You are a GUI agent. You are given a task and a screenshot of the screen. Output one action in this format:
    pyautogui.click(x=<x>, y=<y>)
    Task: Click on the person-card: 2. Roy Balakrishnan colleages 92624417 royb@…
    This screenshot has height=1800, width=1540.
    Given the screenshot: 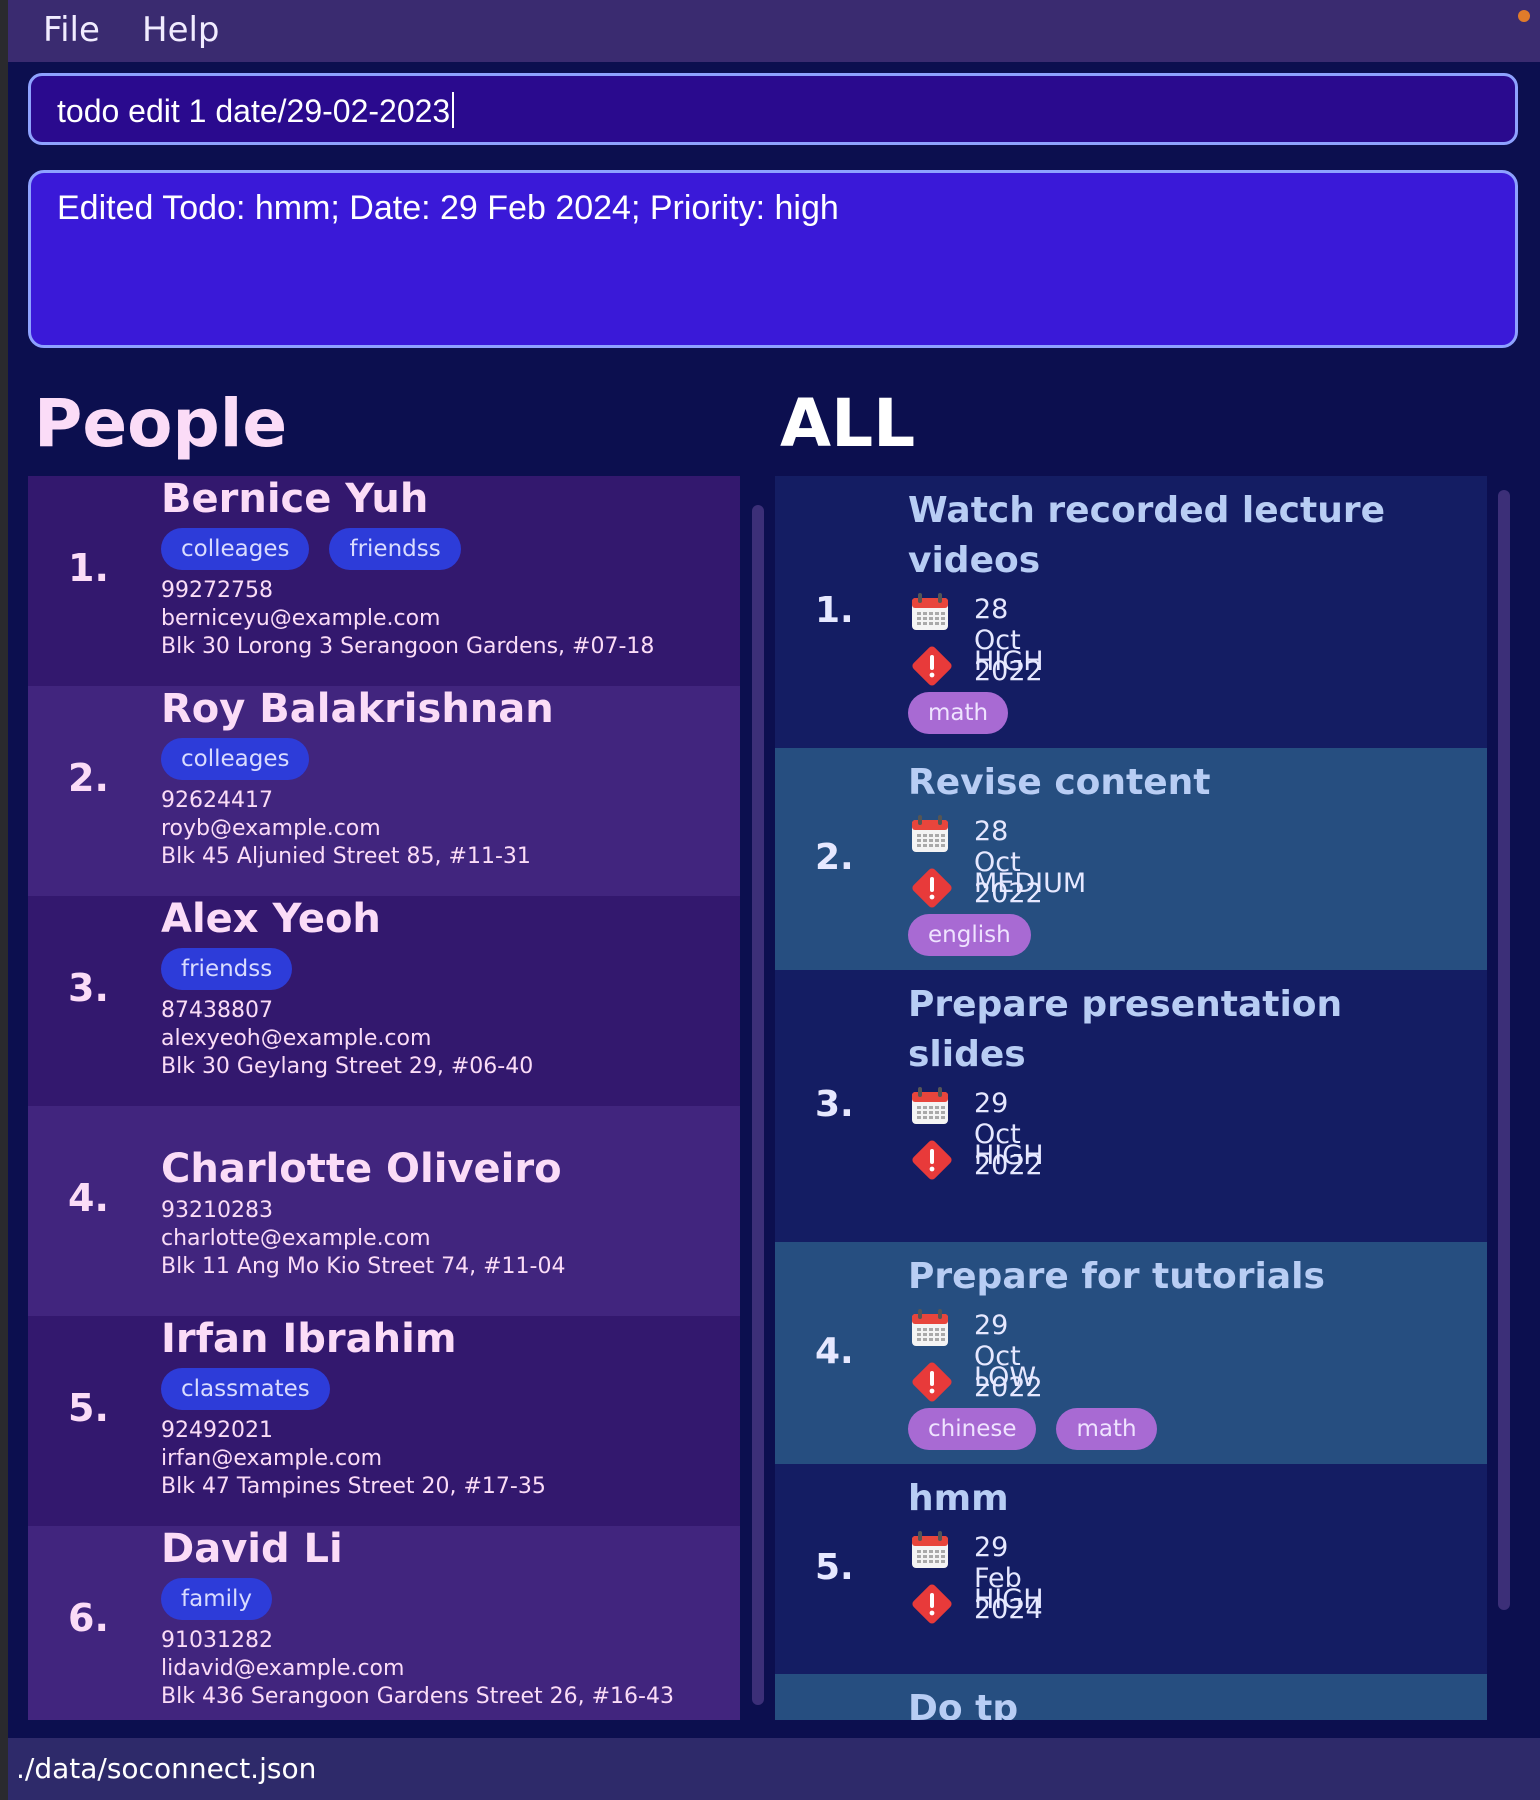 What is the action you would take?
    pyautogui.click(x=384, y=791)
    